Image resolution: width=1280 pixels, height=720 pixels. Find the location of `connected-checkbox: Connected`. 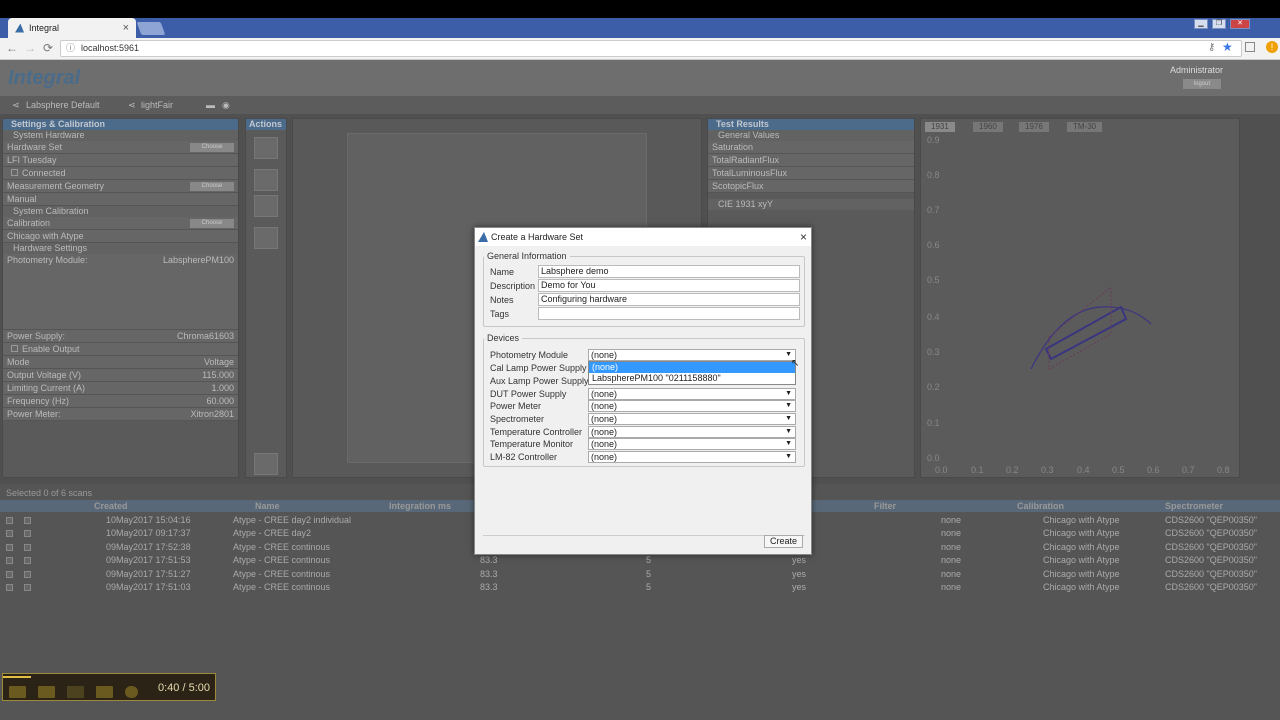

connected-checkbox: Connected is located at coordinates (120, 173).